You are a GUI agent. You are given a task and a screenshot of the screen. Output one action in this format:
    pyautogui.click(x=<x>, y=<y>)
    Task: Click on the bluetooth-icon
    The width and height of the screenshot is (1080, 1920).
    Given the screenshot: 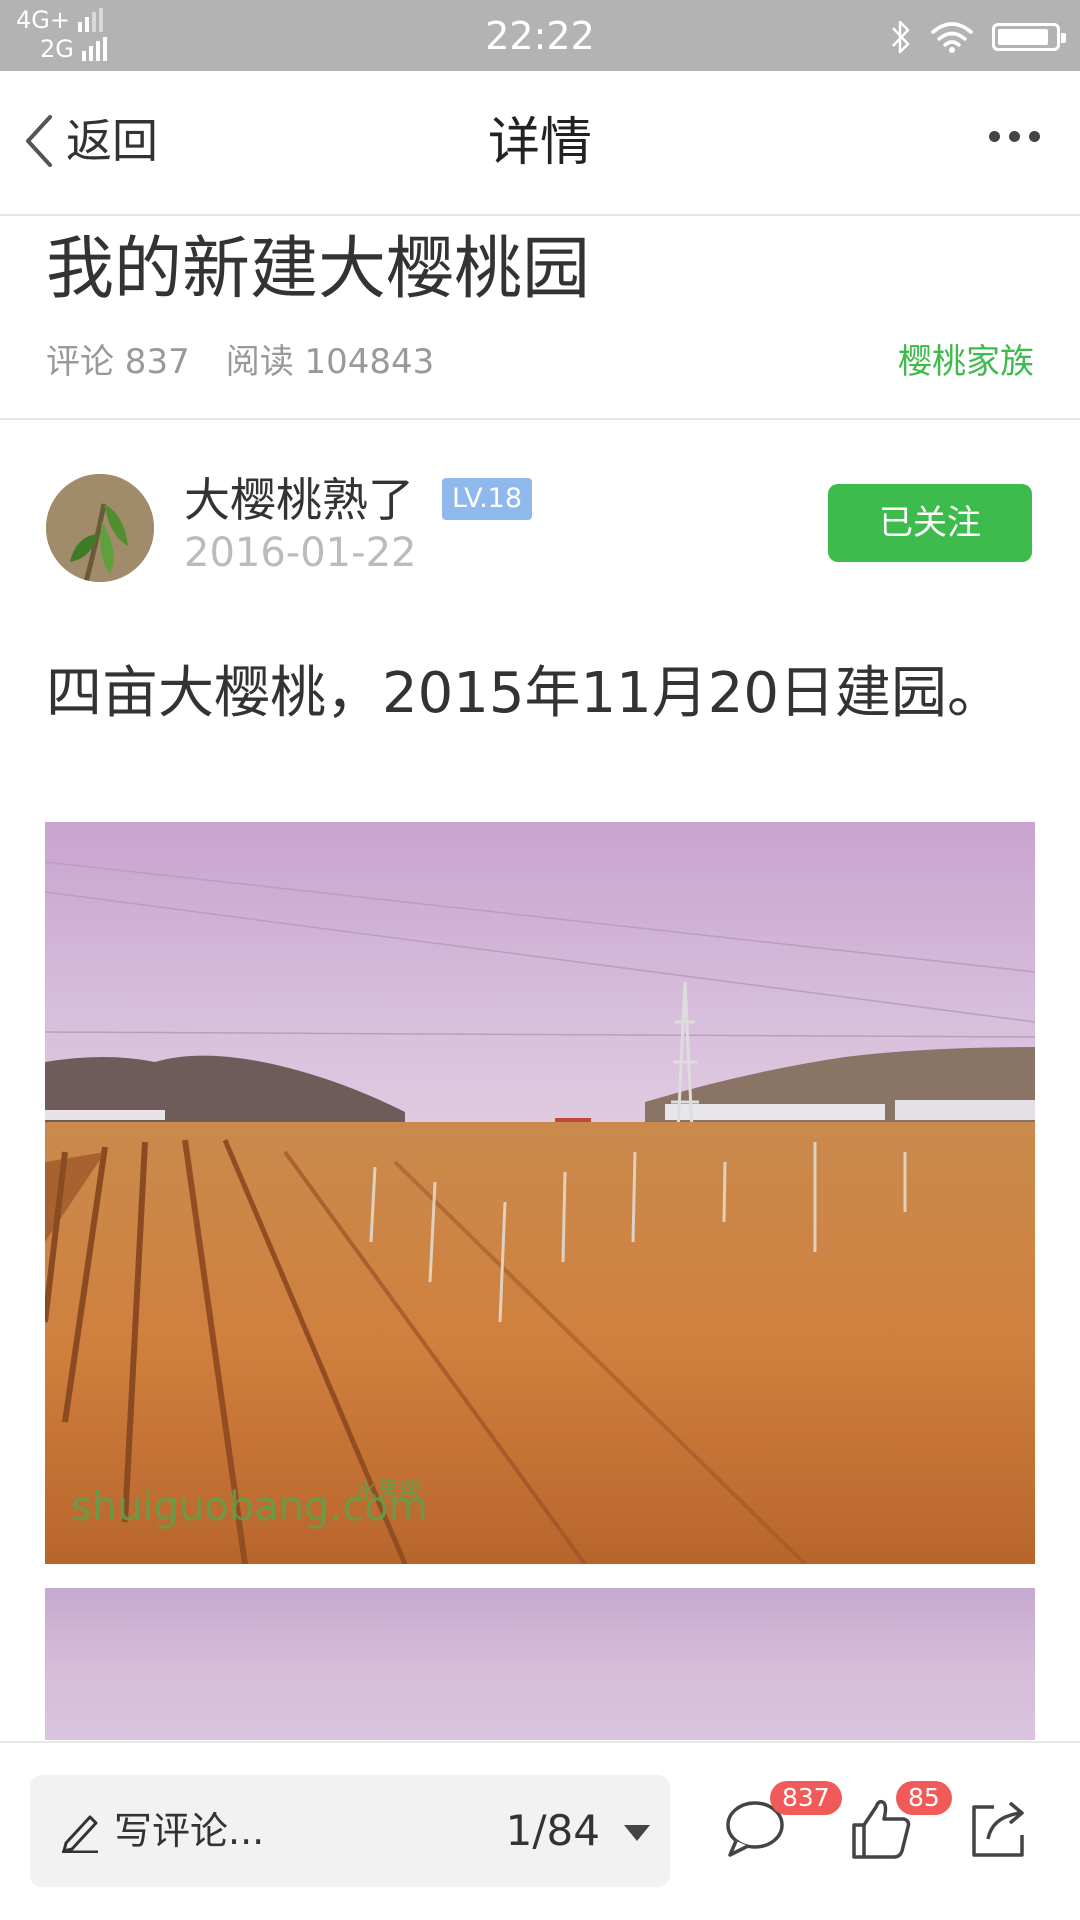 What is the action you would take?
    pyautogui.click(x=901, y=37)
    